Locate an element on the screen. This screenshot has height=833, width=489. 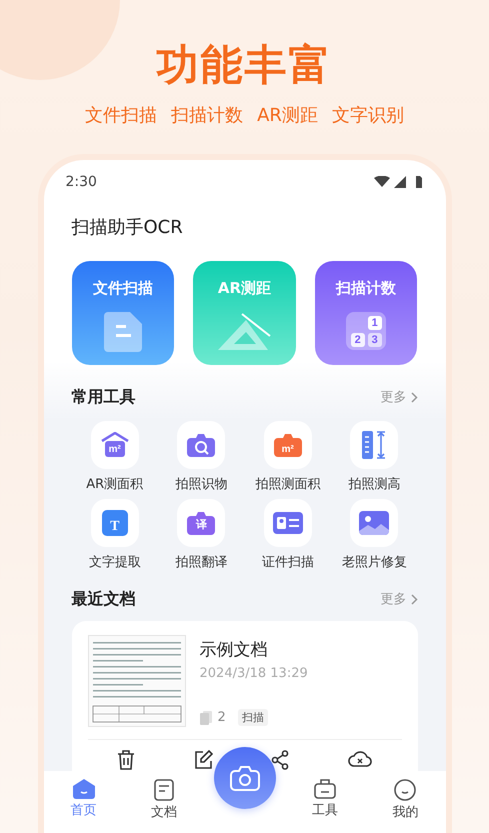
picture-icon is located at coordinates (374, 523).